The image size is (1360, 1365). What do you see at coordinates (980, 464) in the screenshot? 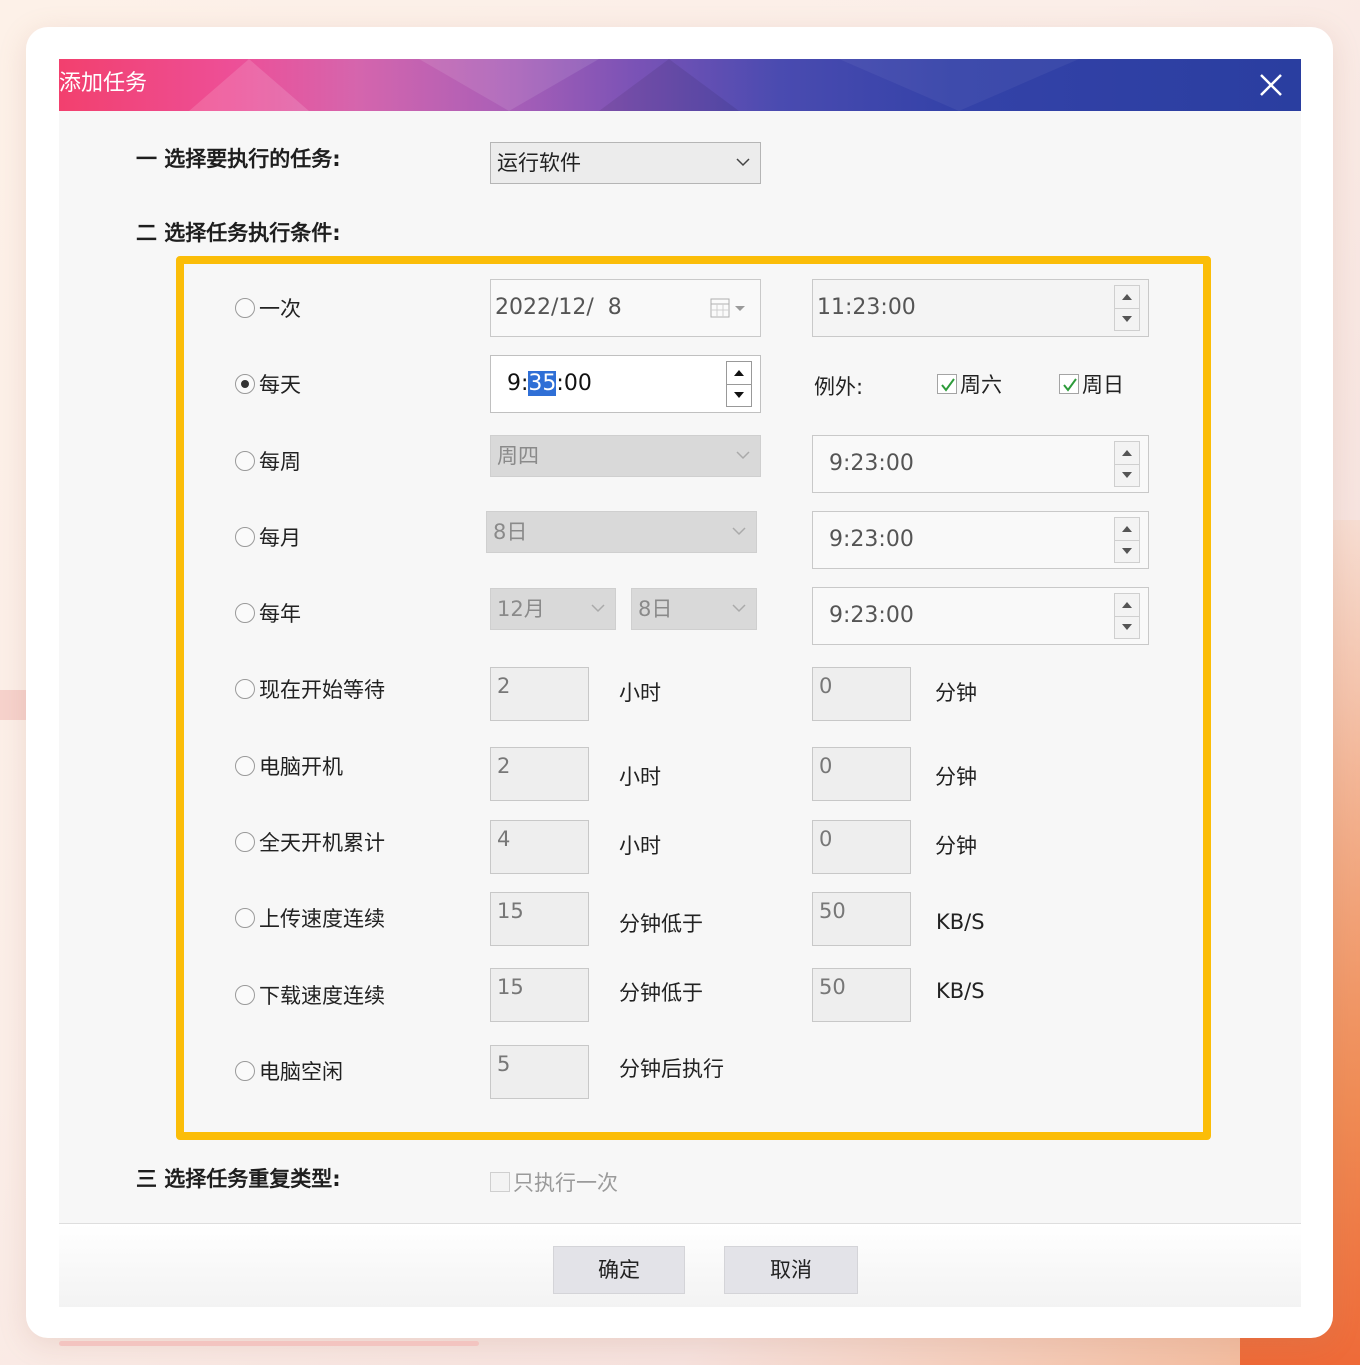
I see `weekly-time-spinner: 9:23:00` at bounding box center [980, 464].